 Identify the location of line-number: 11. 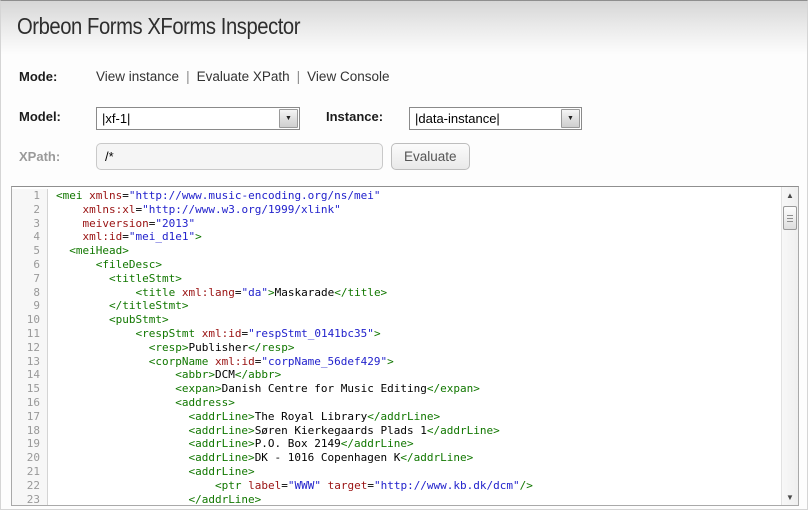
(30, 333).